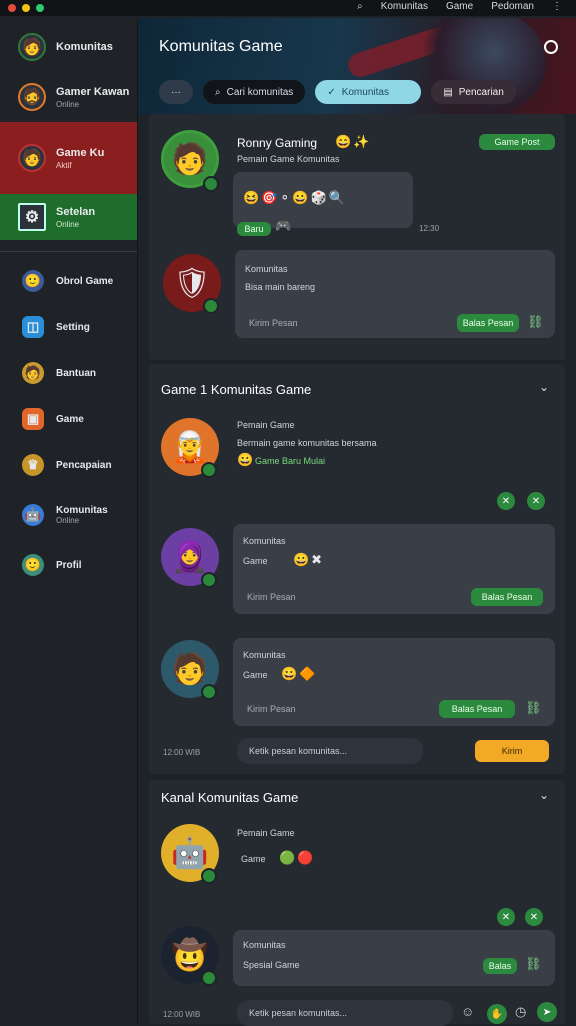 This screenshot has height=1026, width=576. What do you see at coordinates (40, 8) in the screenshot?
I see `maximize-dot` at bounding box center [40, 8].